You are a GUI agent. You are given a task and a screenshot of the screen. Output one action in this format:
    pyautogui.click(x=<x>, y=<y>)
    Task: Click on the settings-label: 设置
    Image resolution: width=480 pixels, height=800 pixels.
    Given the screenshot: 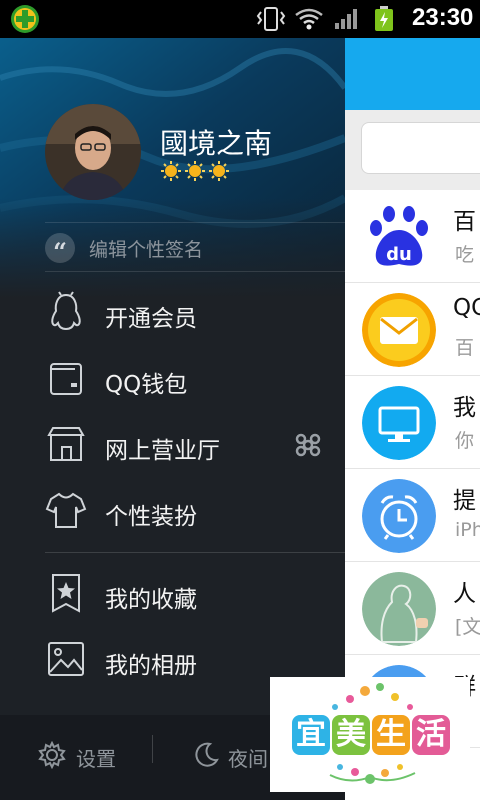 What is the action you would take?
    pyautogui.click(x=96, y=759)
    